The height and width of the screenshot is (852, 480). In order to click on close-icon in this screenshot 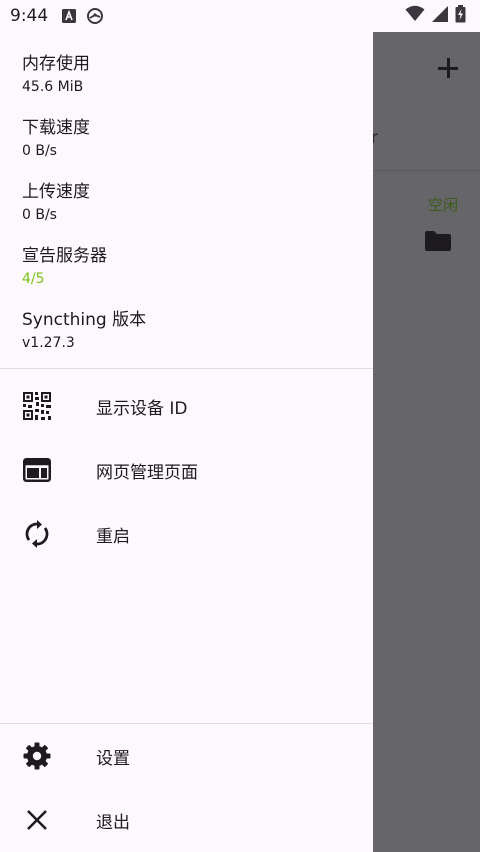, I will do `click(37, 820)`.